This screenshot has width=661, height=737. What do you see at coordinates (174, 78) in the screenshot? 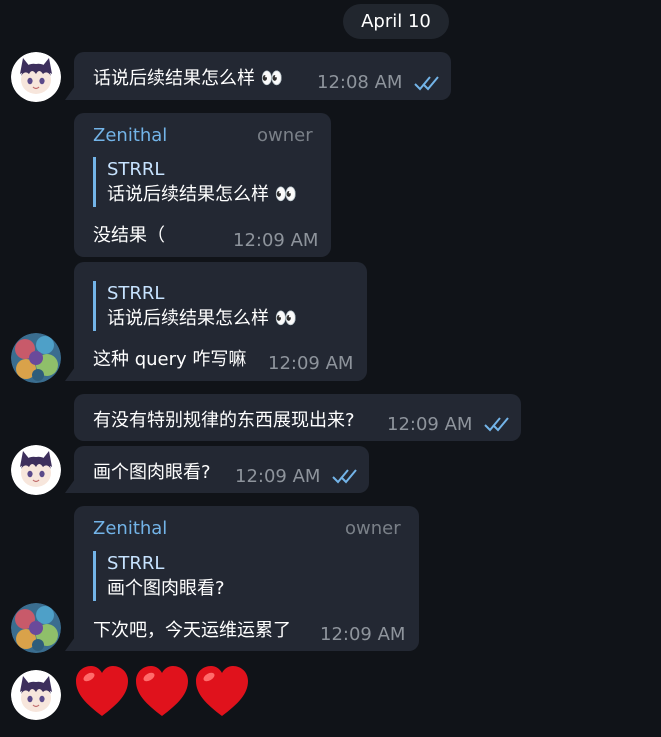
I see `message-text: 话说后续结果怎么样` at bounding box center [174, 78].